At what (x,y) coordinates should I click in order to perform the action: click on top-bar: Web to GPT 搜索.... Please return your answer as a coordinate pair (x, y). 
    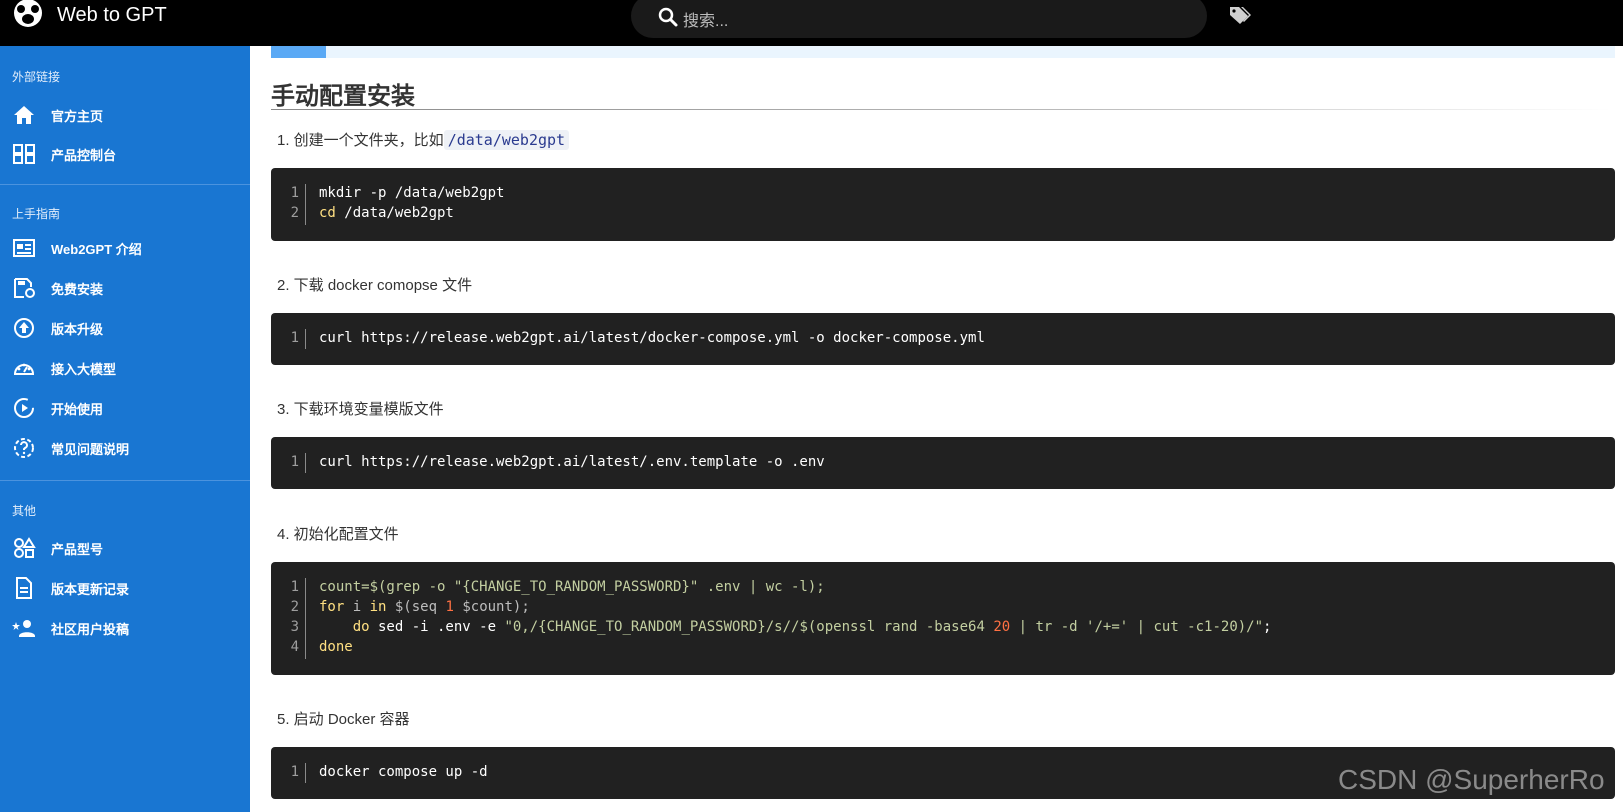
    Looking at the image, I should click on (811, 23).